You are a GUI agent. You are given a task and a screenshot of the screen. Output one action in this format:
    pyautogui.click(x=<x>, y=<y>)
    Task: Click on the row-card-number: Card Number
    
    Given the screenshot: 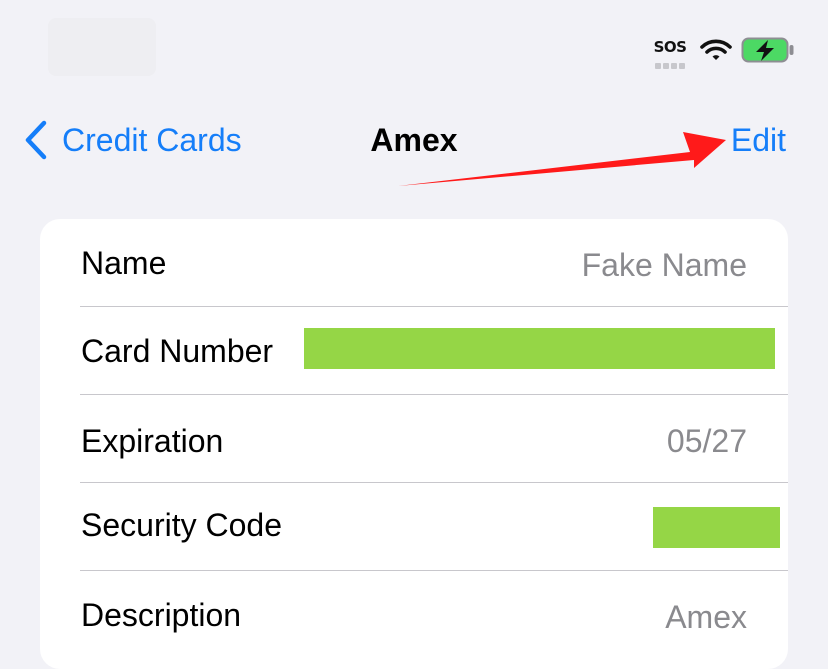 What is the action you would take?
    pyautogui.click(x=414, y=351)
    